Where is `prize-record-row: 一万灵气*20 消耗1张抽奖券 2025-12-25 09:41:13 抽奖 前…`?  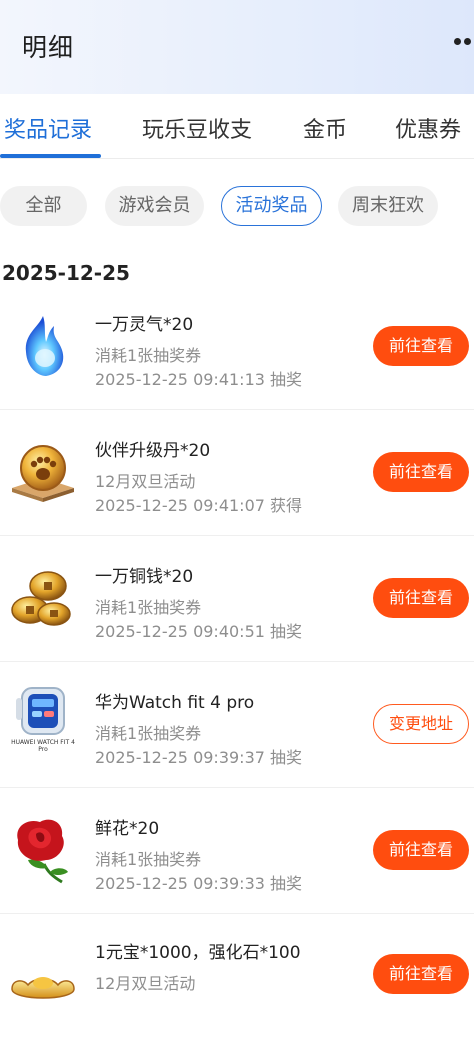
prize-record-row: 一万灵气*20 消耗1张抽奖券 2025-12-25 09:41:13 抽奖 前… is located at coordinates (237, 347).